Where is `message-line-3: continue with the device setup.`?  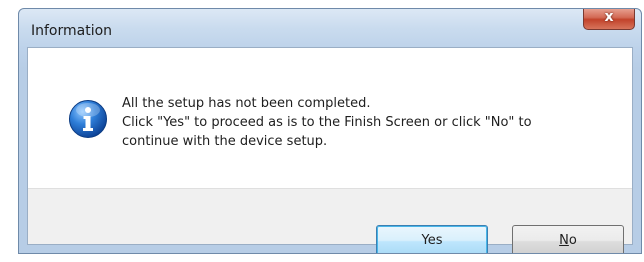
message-line-3: continue with the device setup. is located at coordinates (225, 141).